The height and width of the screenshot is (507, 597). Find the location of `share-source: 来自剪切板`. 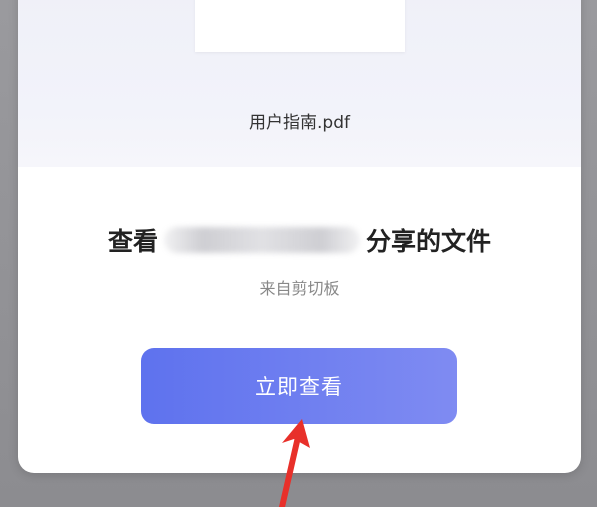

share-source: 来自剪切板 is located at coordinates (299, 288).